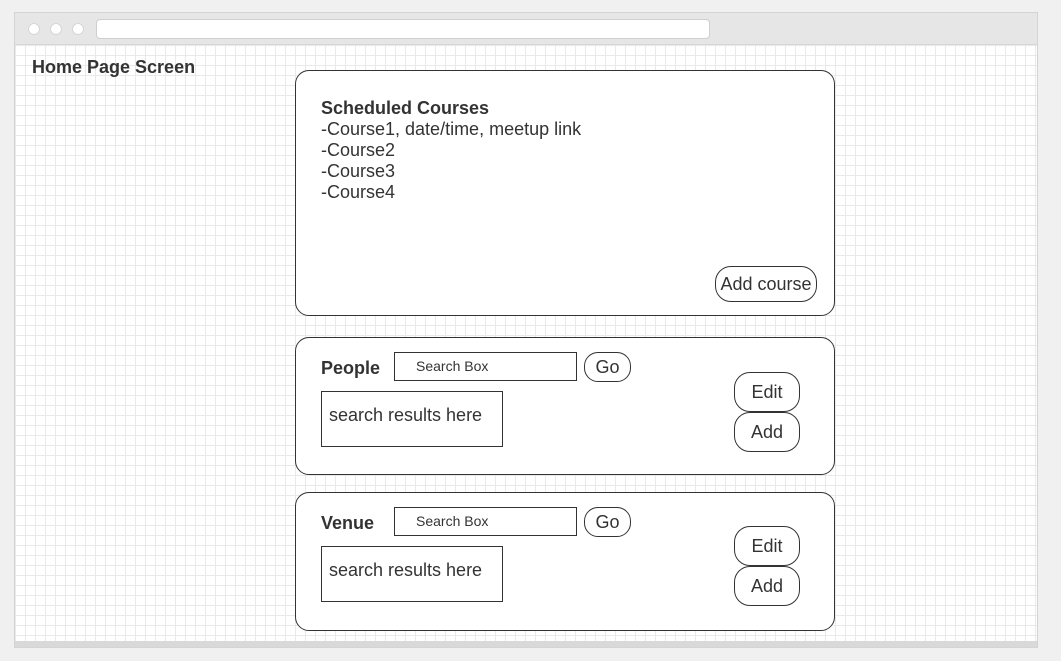 The width and height of the screenshot is (1061, 661). I want to click on venue-search-results: search results here, so click(412, 574).